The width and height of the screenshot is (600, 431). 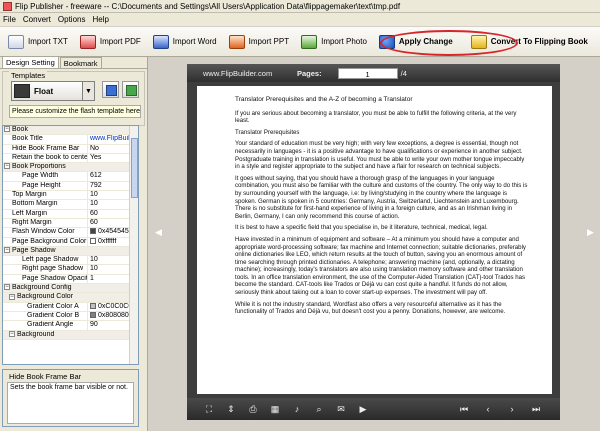 I want to click on property-category-key: − Background Color, so click(x=38, y=297).